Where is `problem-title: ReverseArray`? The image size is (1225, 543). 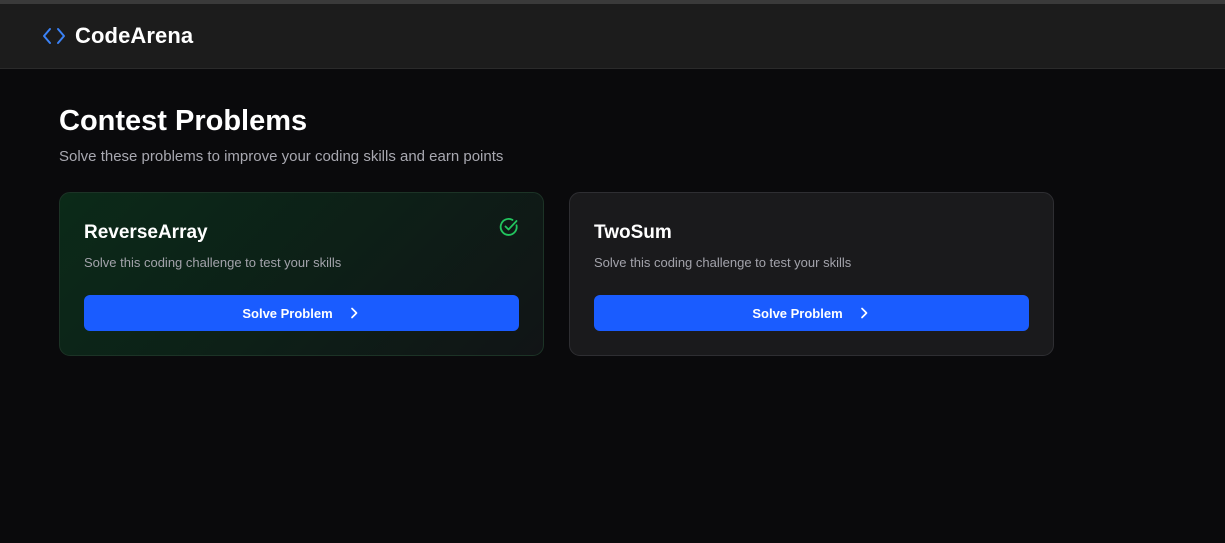 problem-title: ReverseArray is located at coordinates (146, 232).